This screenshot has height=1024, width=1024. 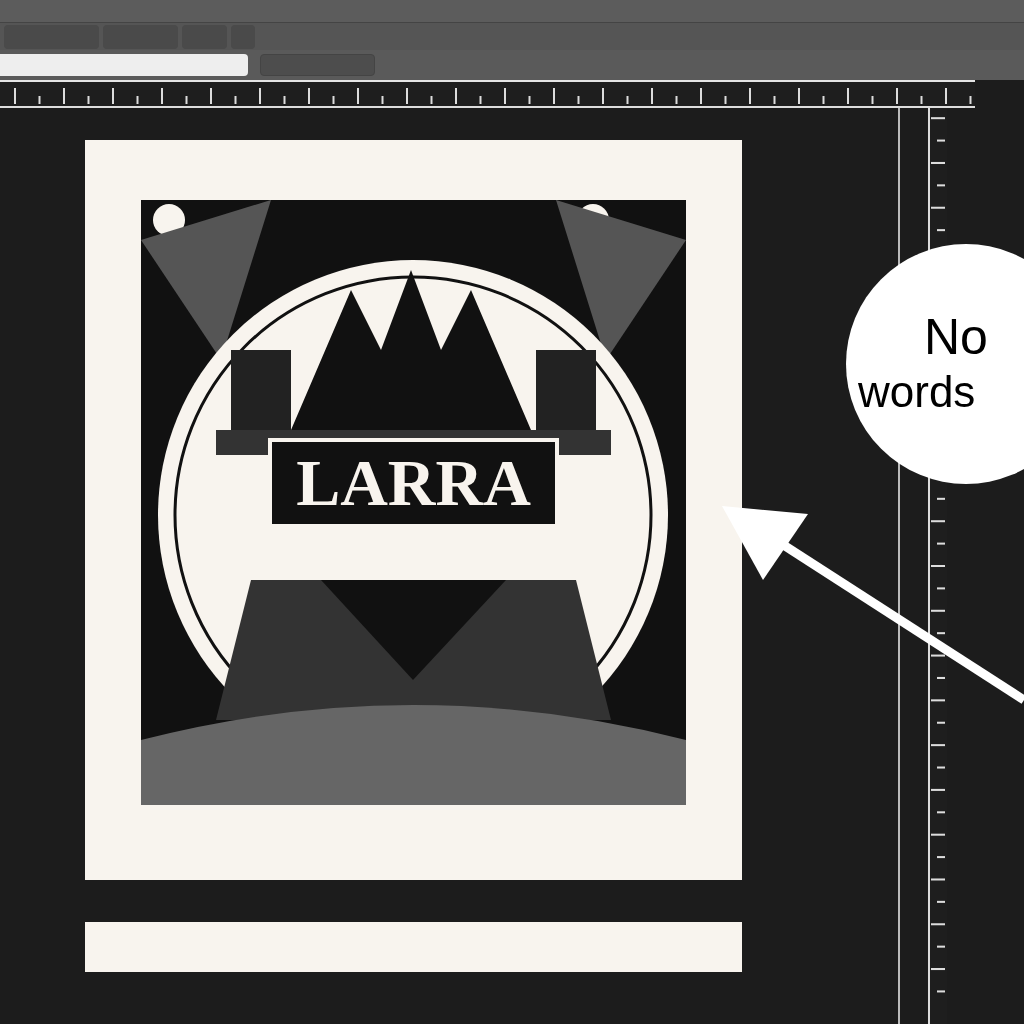 I want to click on poster-title: LARRA, so click(x=413, y=482).